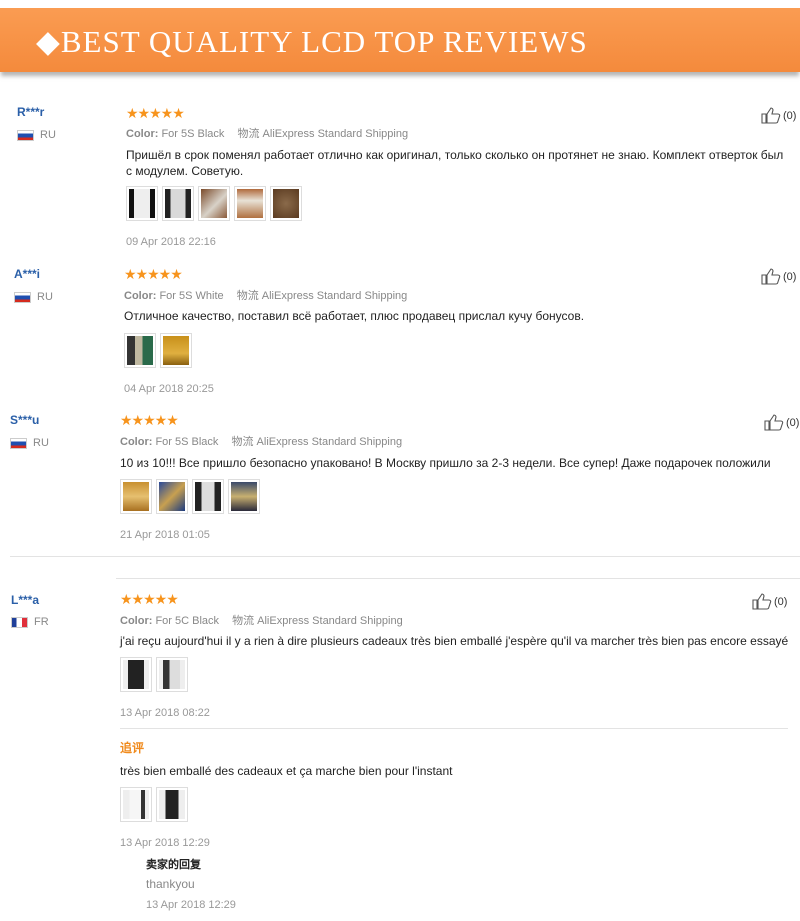 Image resolution: width=800 pixels, height=921 pixels. What do you see at coordinates (170, 884) in the screenshot?
I see `seller-reply-text: thankyou` at bounding box center [170, 884].